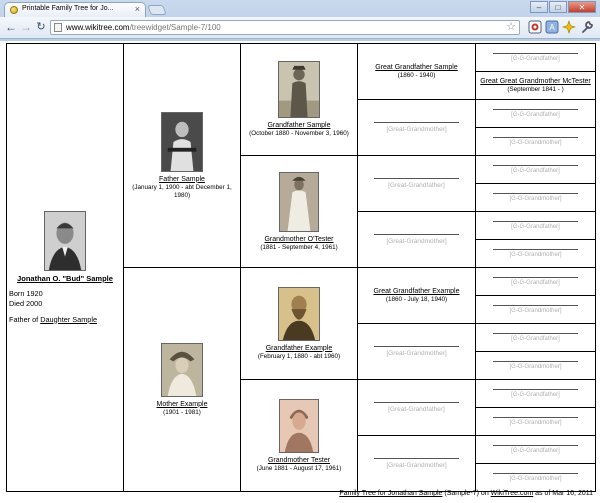 The height and width of the screenshot is (503, 600). Describe the element at coordinates (26, 27) in the screenshot. I see `forward-arrow-icon: →` at that location.